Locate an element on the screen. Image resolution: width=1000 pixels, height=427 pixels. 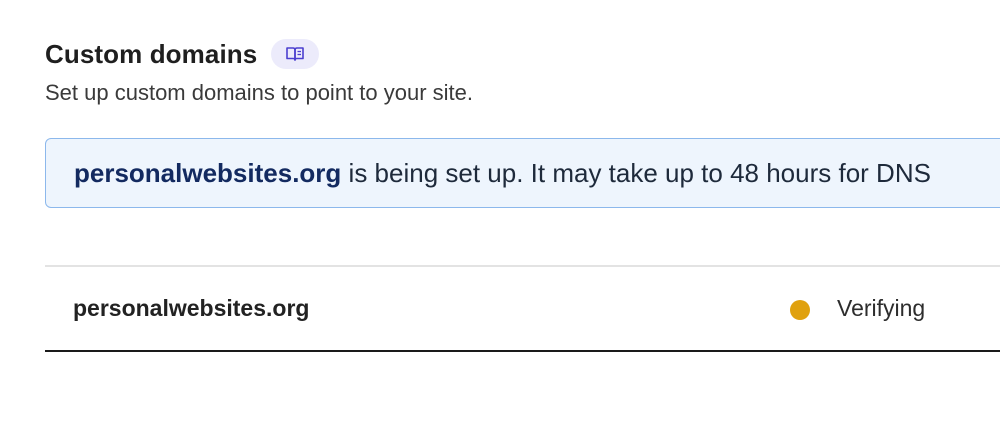
status-label: Verifying is located at coordinates (881, 308).